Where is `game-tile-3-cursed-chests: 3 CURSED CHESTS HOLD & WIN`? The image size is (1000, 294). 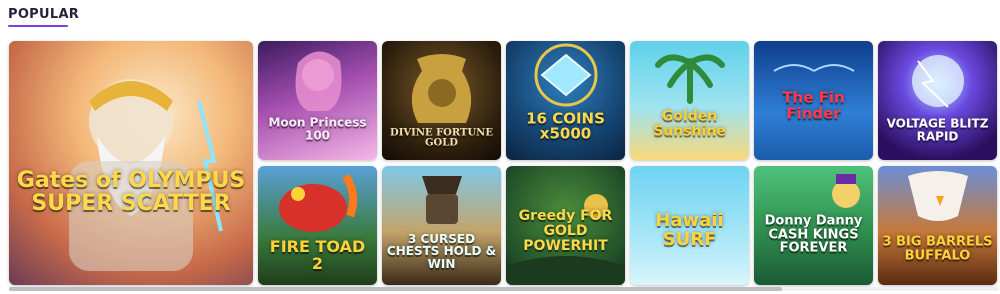
game-tile-3-cursed-chests: 3 CURSED CHESTS HOLD & WIN is located at coordinates (441, 225).